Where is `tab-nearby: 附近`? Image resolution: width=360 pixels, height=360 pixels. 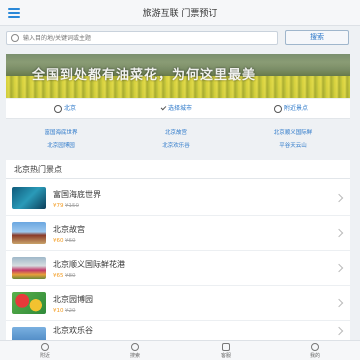 tab-nearby: 附近 is located at coordinates (45, 351).